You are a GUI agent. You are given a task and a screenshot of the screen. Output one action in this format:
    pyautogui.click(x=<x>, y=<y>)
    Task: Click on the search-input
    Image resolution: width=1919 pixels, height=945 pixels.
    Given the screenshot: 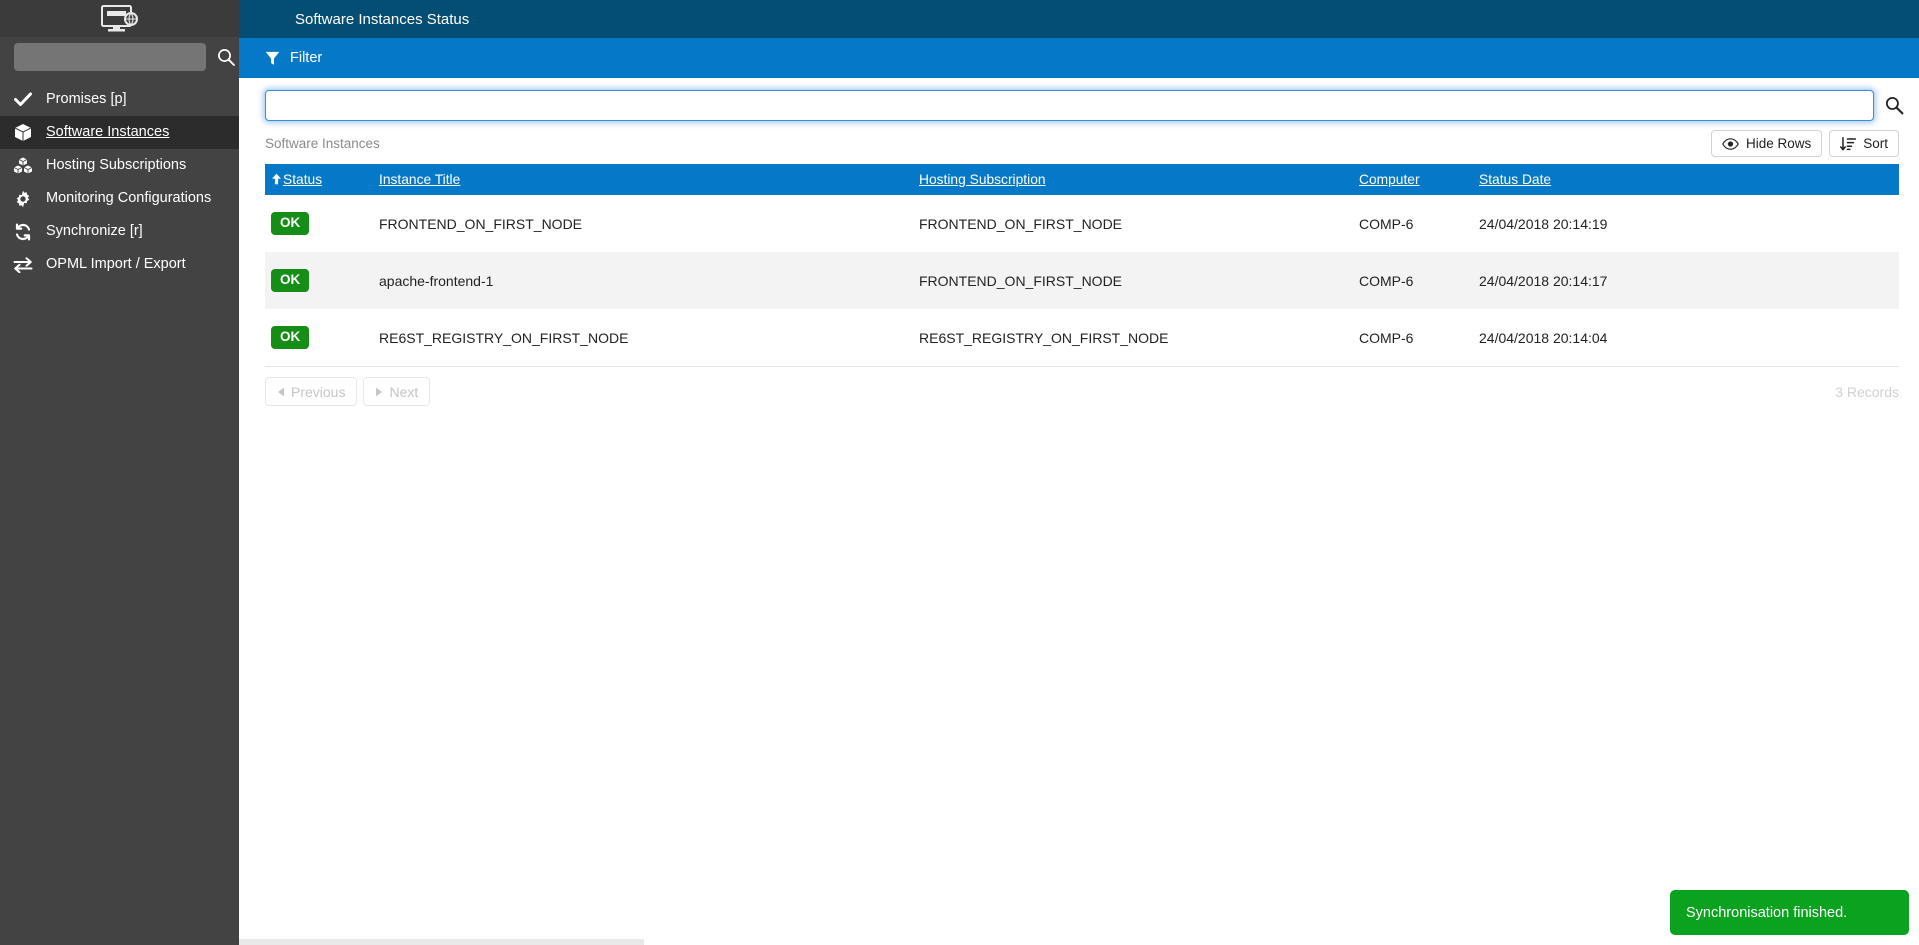 What is the action you would take?
    pyautogui.click(x=1069, y=105)
    